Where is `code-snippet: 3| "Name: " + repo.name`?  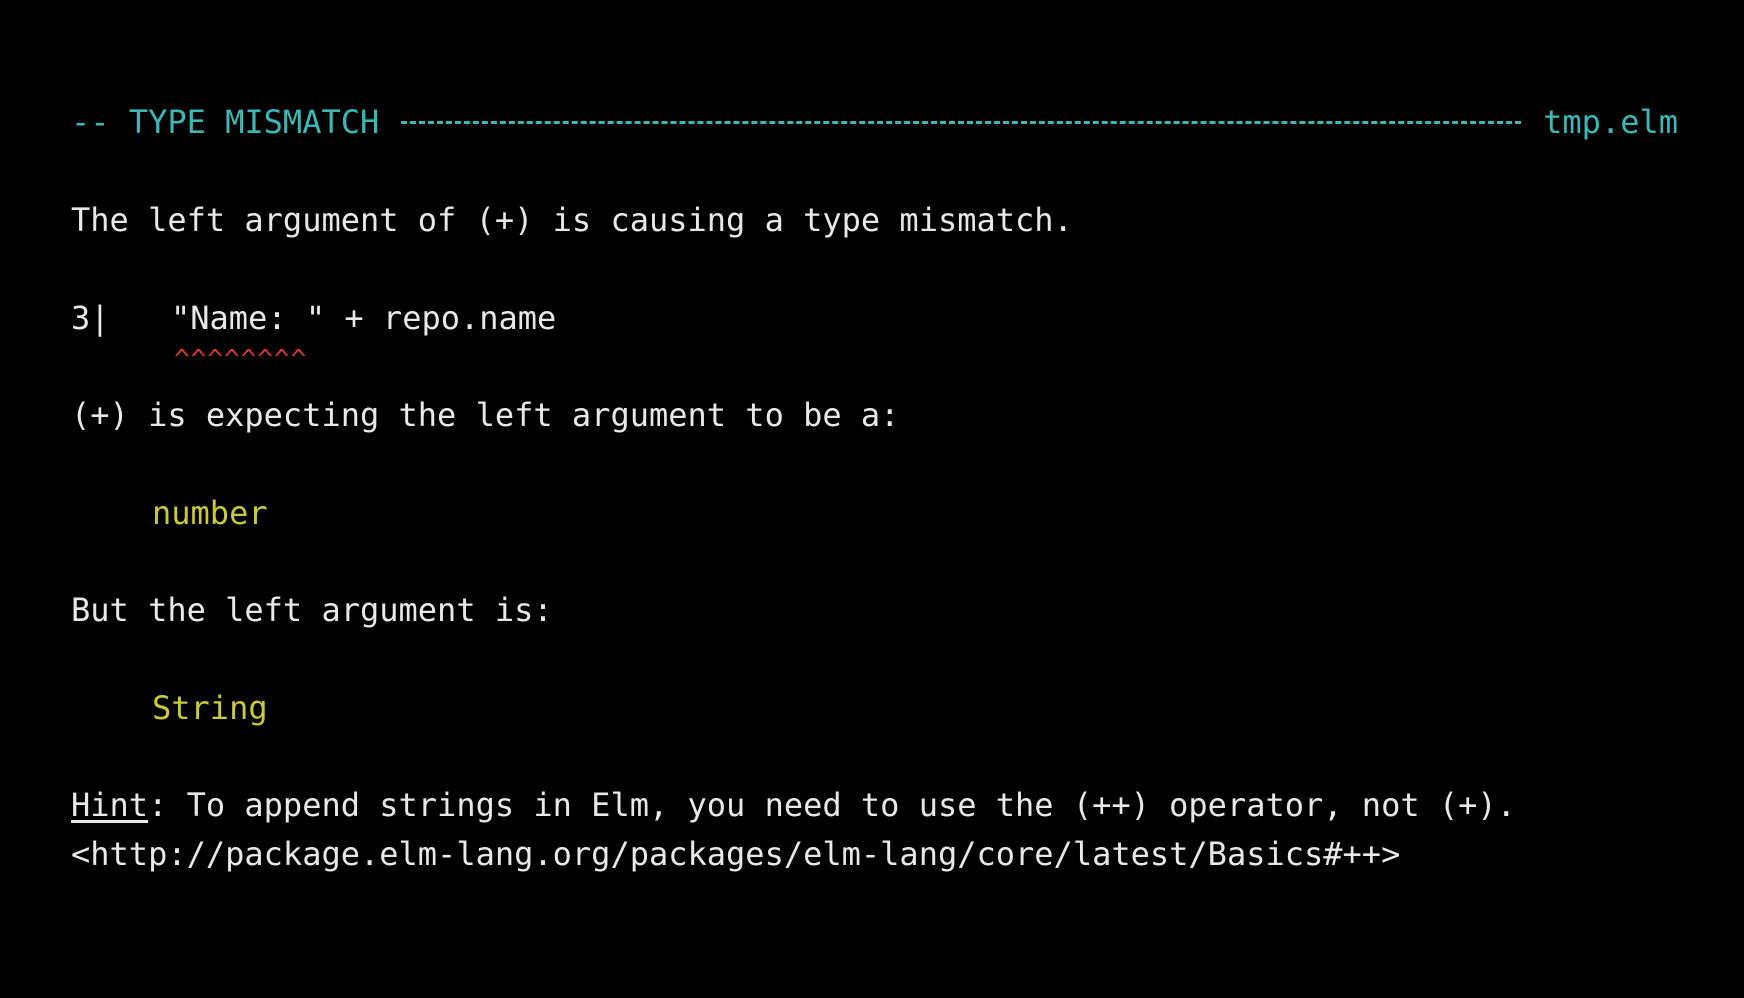 code-snippet: 3| "Name: " + repo.name is located at coordinates (313, 318).